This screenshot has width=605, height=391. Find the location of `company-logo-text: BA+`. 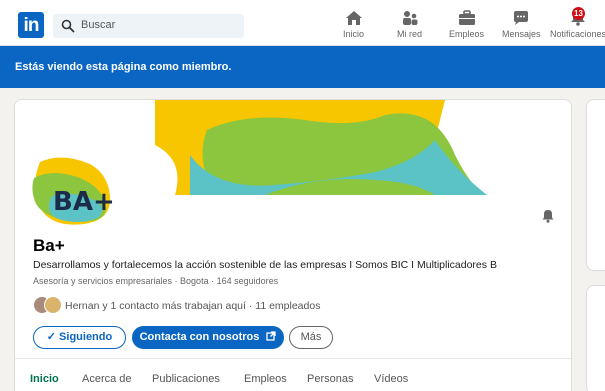

company-logo-text: BA+ is located at coordinates (83, 202).